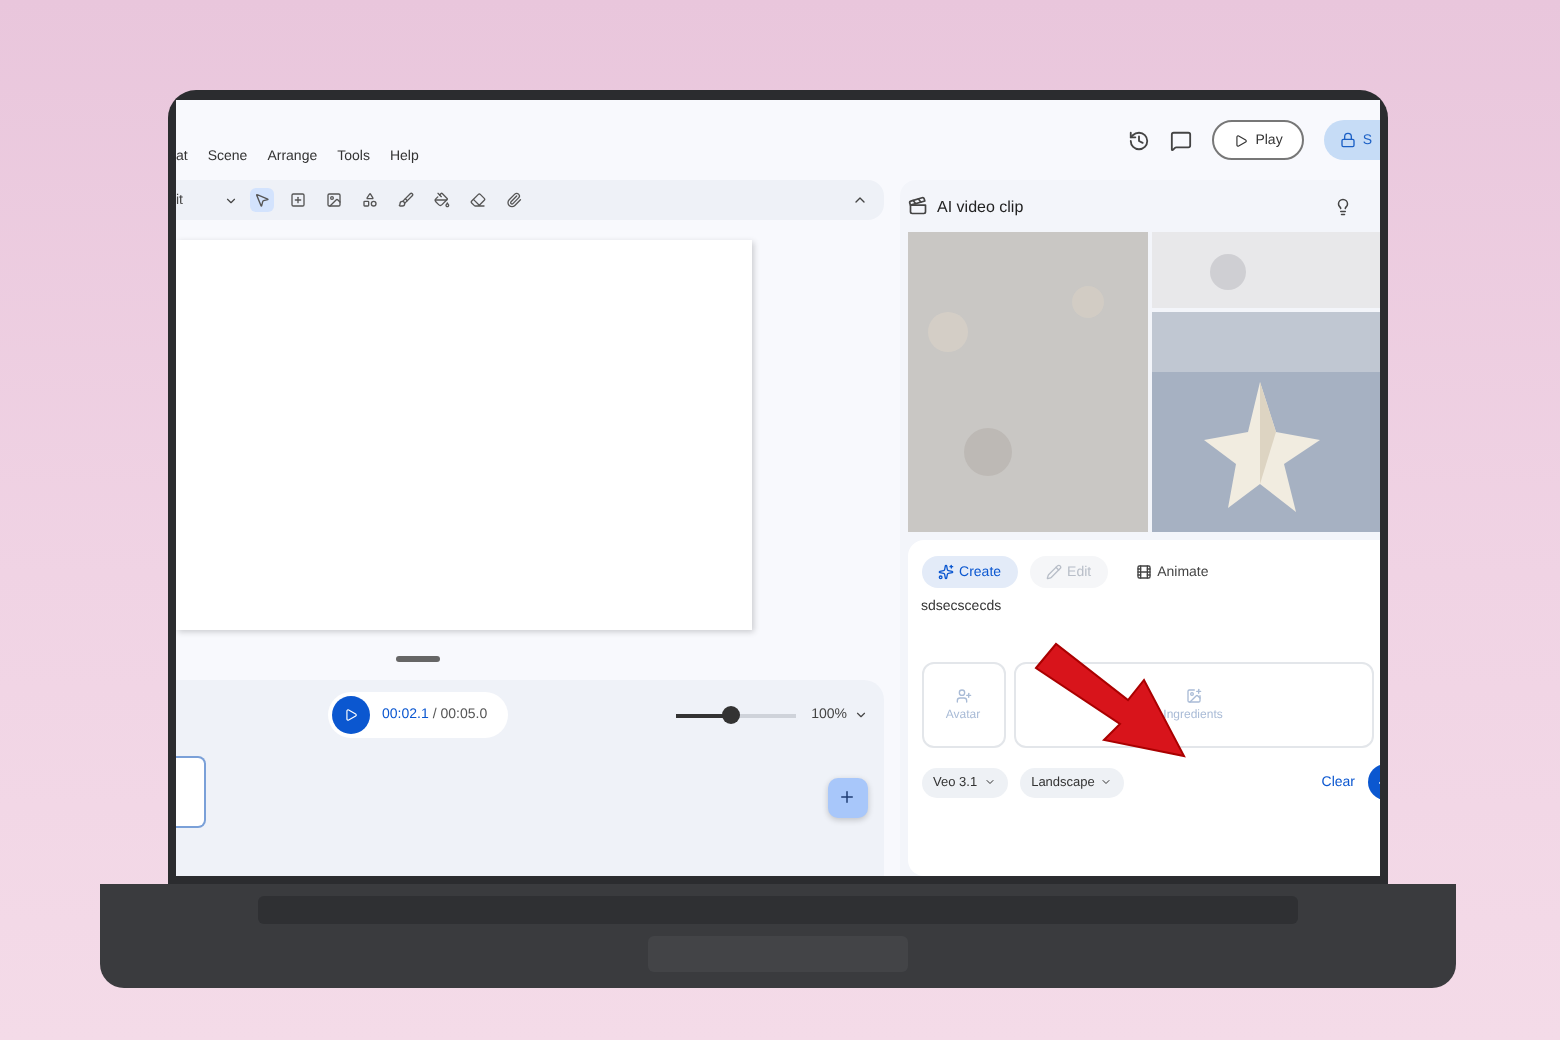 This screenshot has height=1040, width=1560. What do you see at coordinates (418, 659) in the screenshot?
I see `resize-handle` at bounding box center [418, 659].